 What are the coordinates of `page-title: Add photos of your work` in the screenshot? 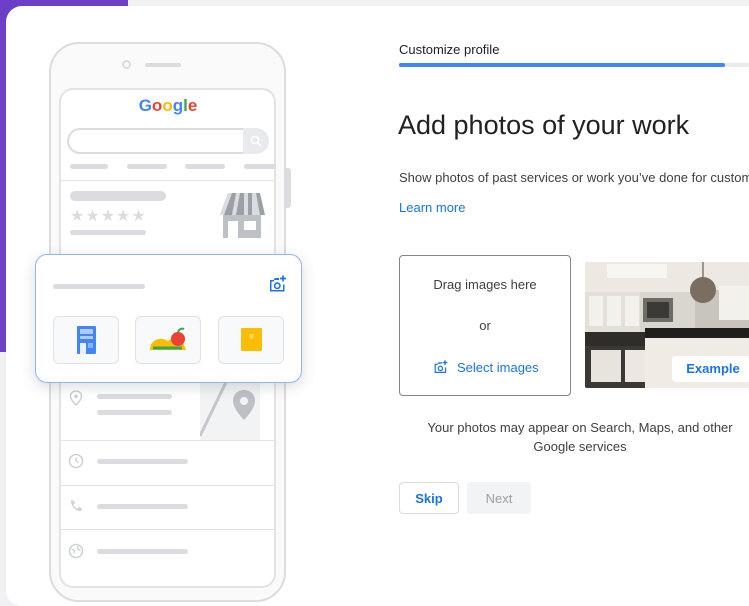 It's located at (544, 125).